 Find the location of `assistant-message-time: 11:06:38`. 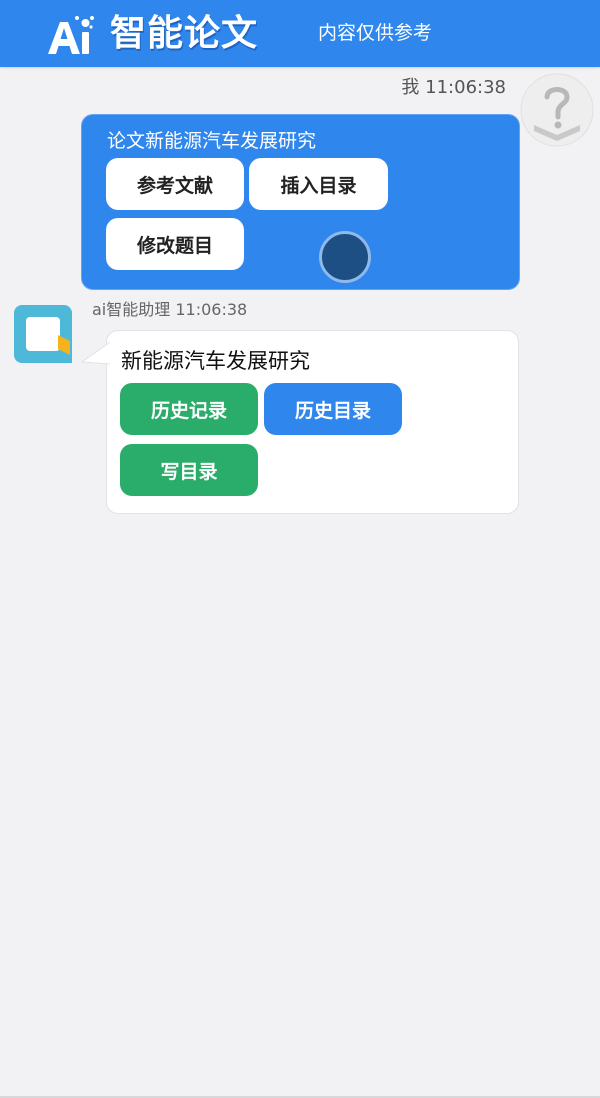

assistant-message-time: 11:06:38 is located at coordinates (211, 309).